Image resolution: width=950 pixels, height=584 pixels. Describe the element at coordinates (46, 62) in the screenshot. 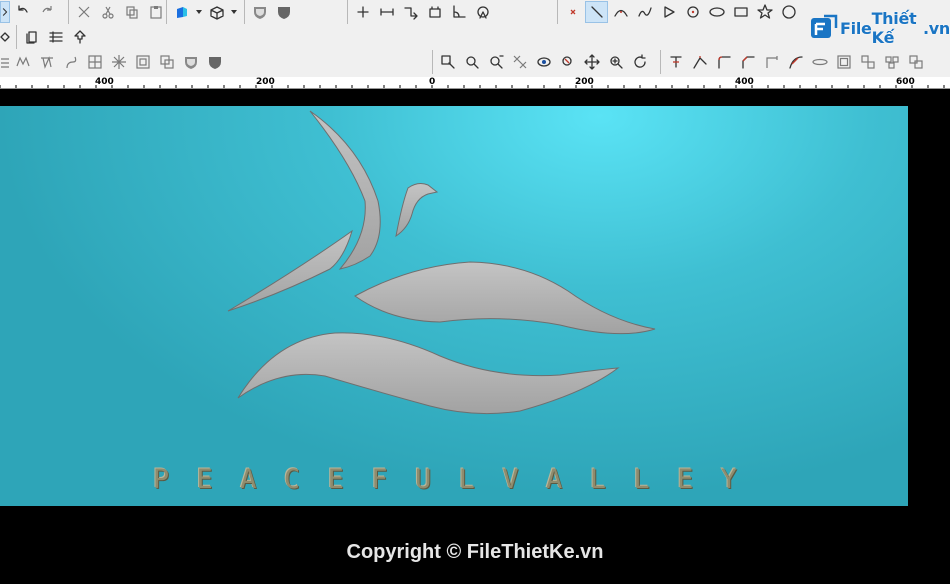

I see `spline-icon` at that location.